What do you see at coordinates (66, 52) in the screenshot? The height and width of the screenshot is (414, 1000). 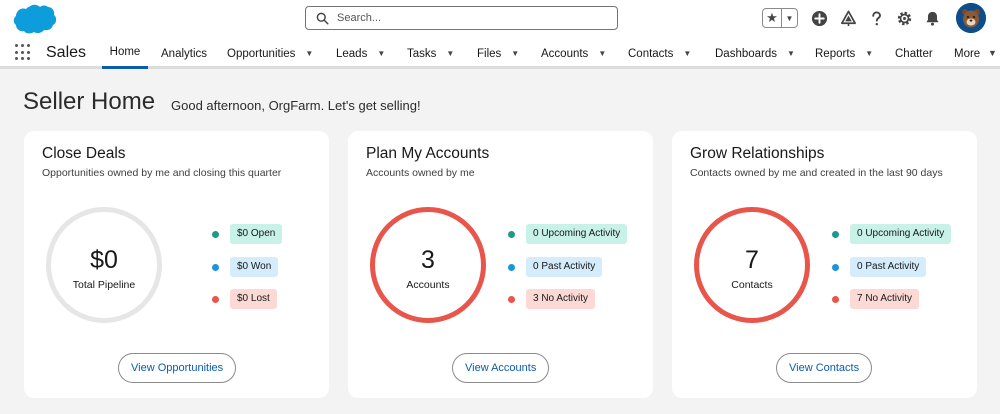 I see `app-name: Sales` at bounding box center [66, 52].